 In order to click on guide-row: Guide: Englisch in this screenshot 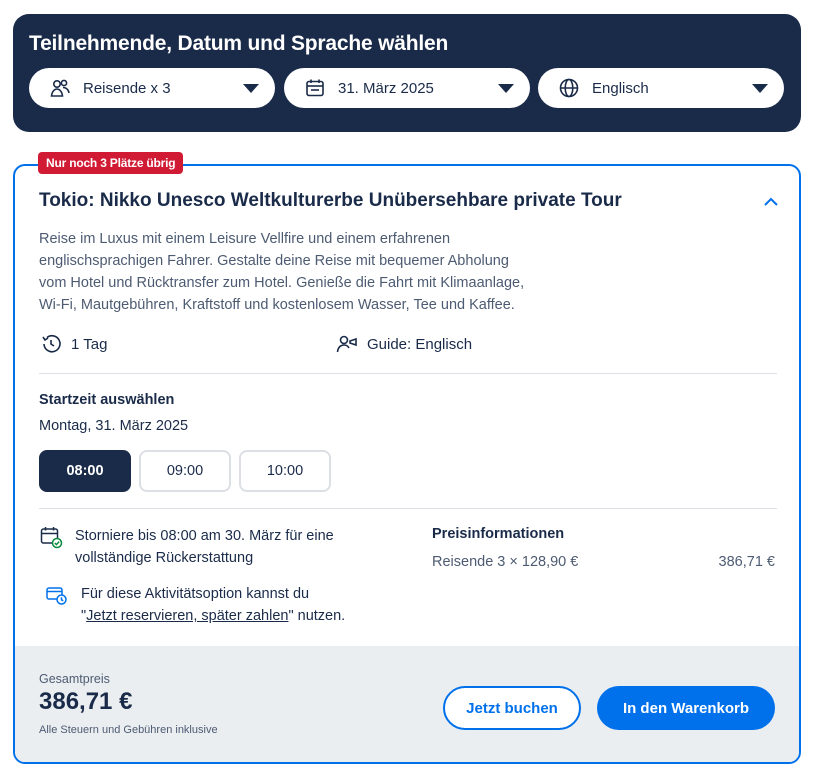, I will do `click(403, 344)`.